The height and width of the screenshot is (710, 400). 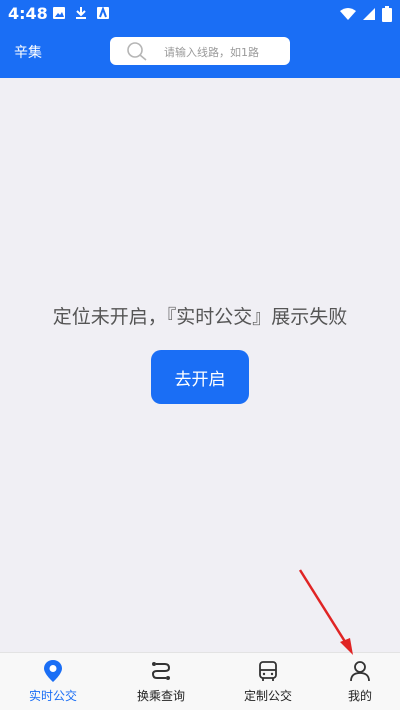 I want to click on location-disabled-message: 定位未开启，『实时公交』展示失败, so click(x=200, y=317).